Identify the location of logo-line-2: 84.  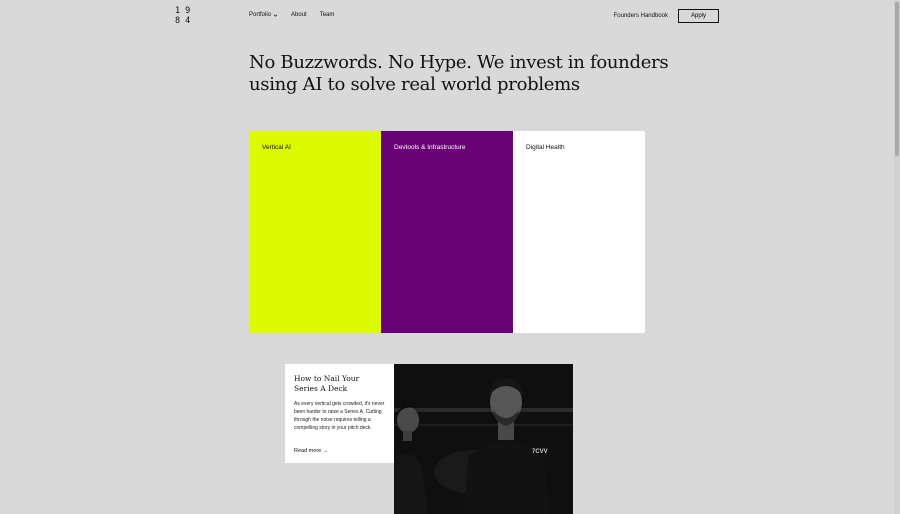
(185, 21).